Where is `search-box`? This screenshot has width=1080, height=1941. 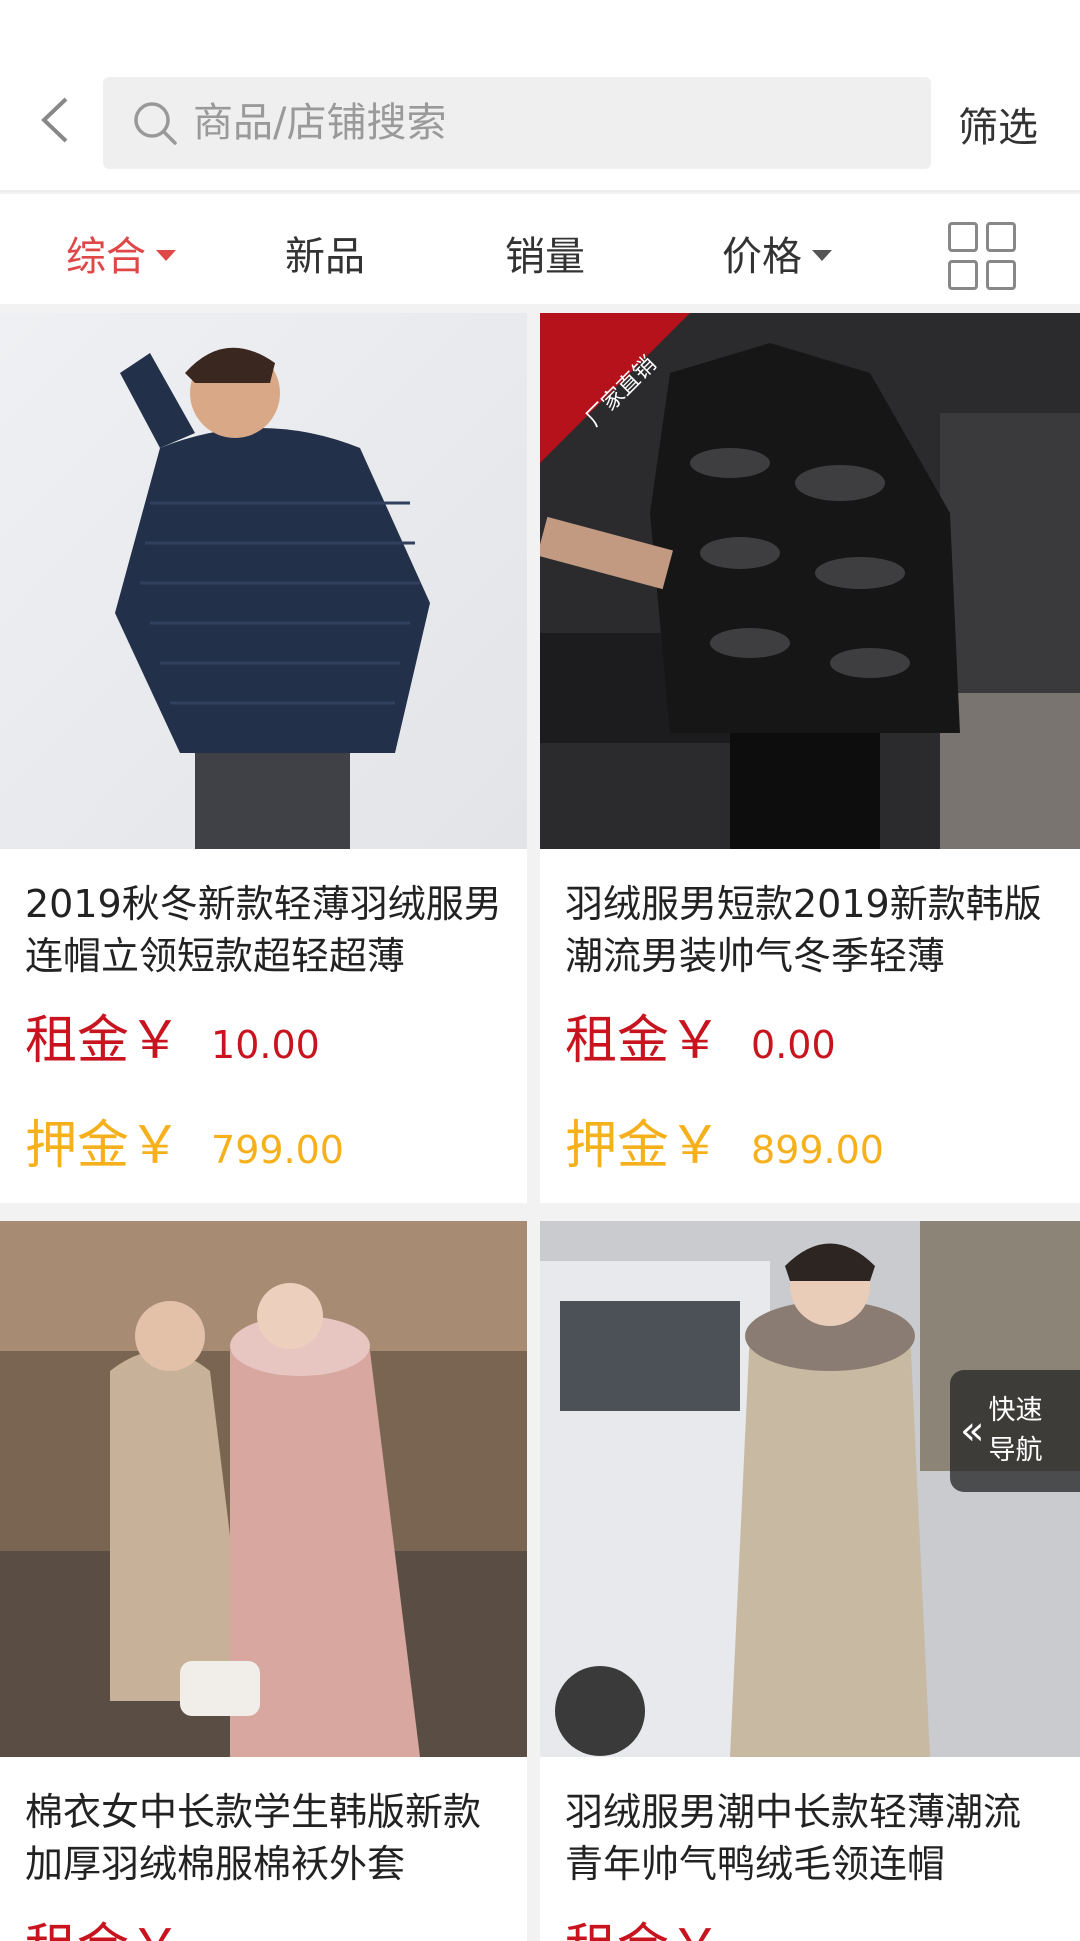
search-box is located at coordinates (517, 123).